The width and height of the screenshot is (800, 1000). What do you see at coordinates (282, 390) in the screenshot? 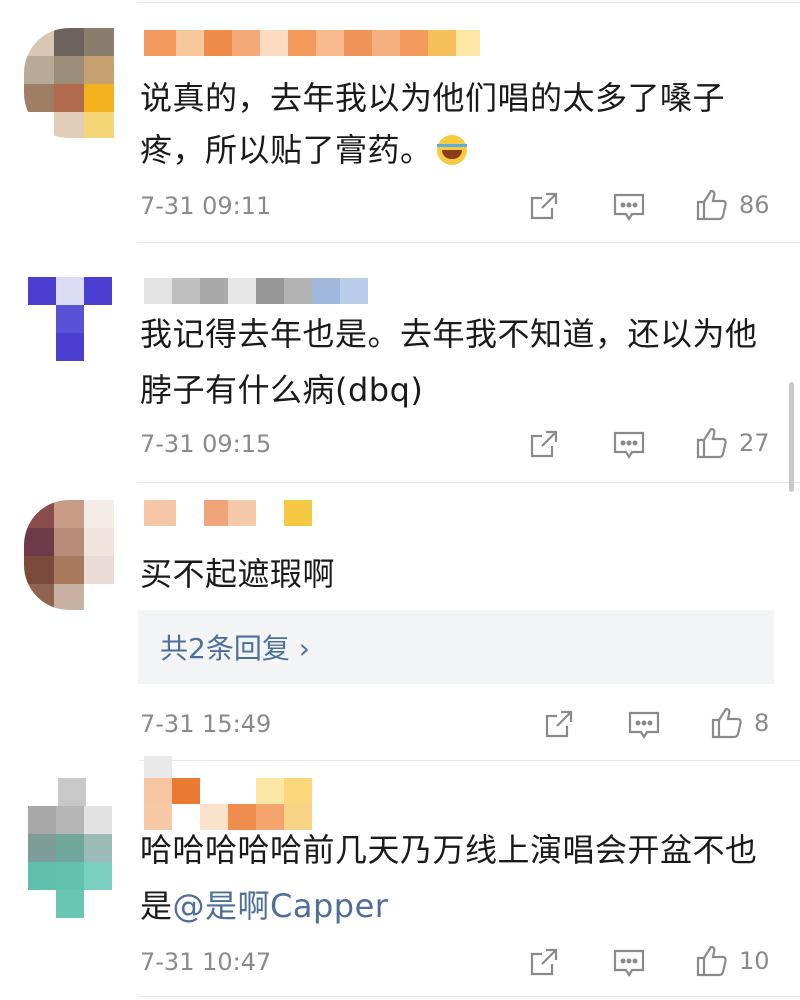
I see `comment-text-line: 脖子有什么病(dbq)` at bounding box center [282, 390].